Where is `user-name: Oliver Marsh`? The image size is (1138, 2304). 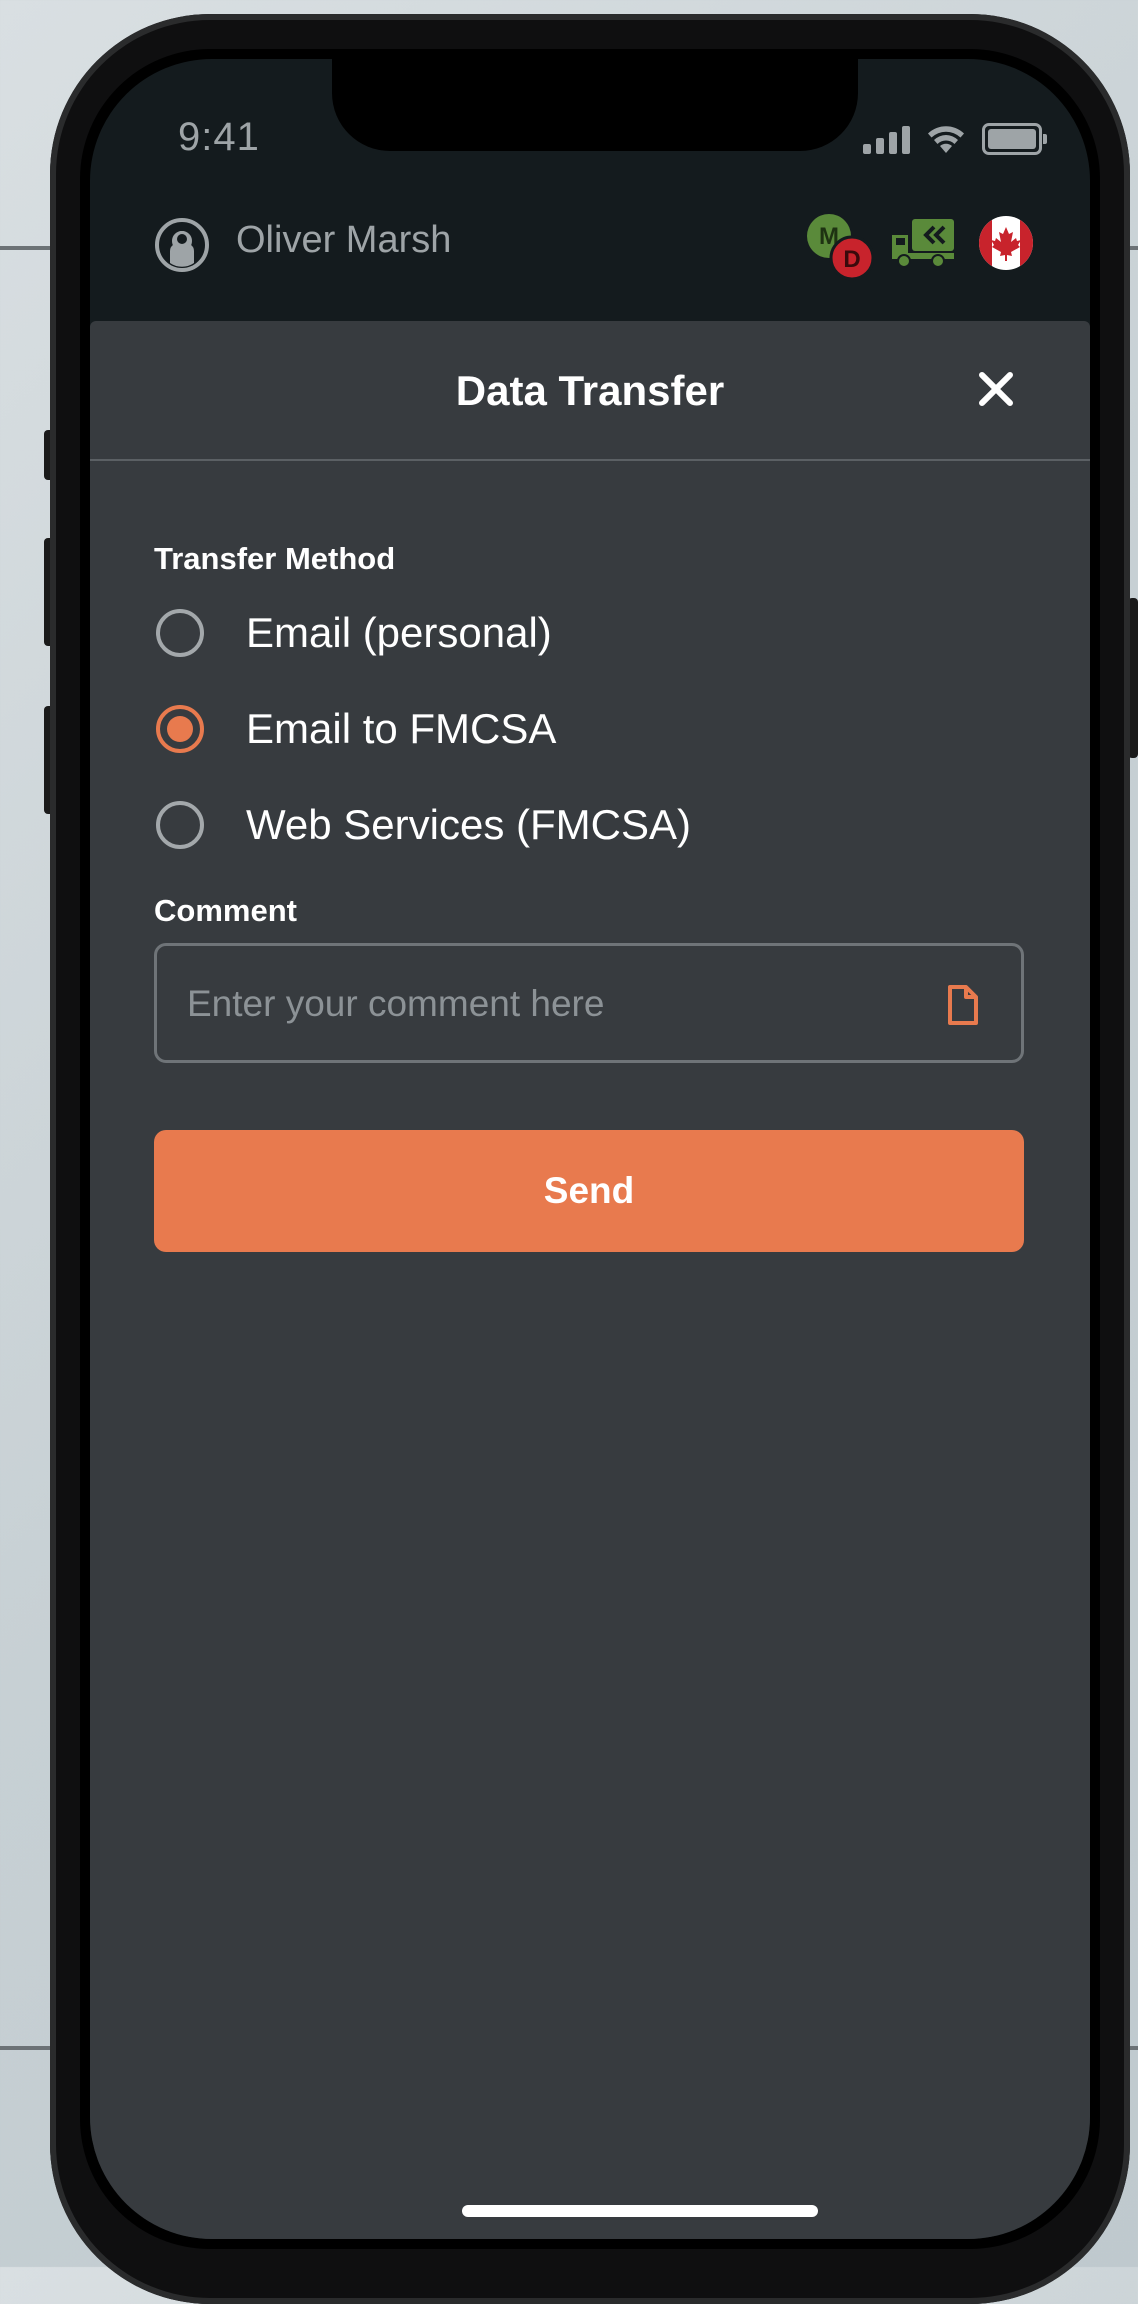 user-name: Oliver Marsh is located at coordinates (343, 240).